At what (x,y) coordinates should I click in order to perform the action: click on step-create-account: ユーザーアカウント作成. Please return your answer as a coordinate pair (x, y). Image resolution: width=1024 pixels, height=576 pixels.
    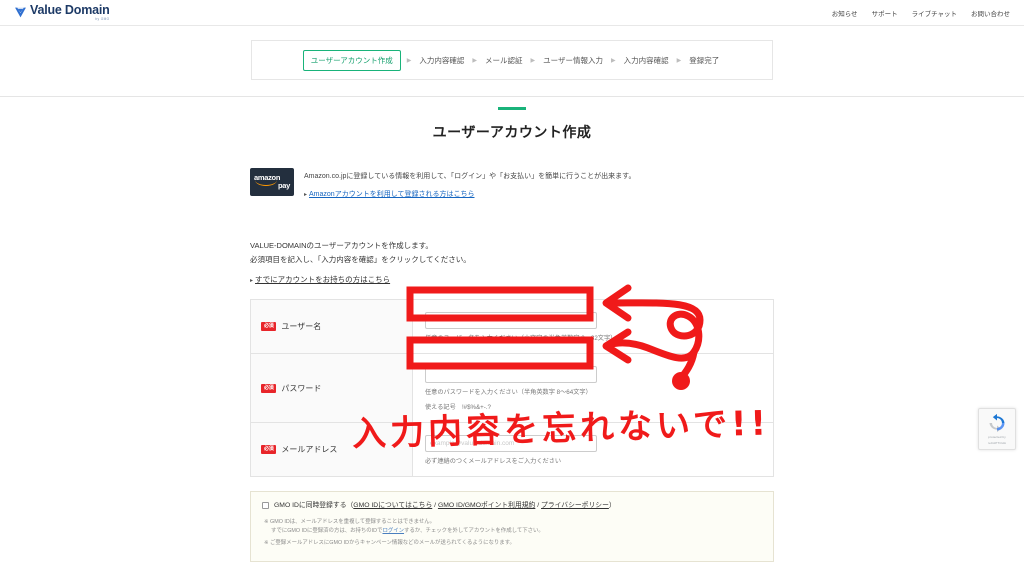
    Looking at the image, I should click on (351, 60).